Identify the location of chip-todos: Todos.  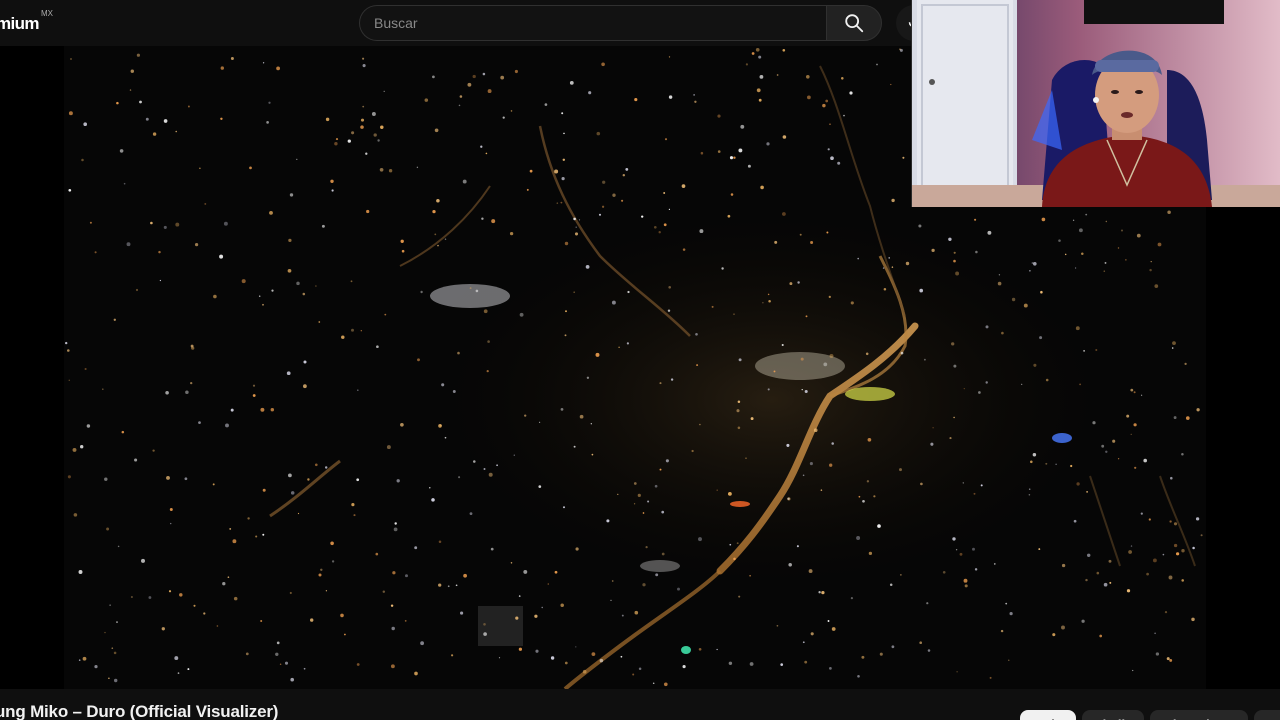
(1048, 715).